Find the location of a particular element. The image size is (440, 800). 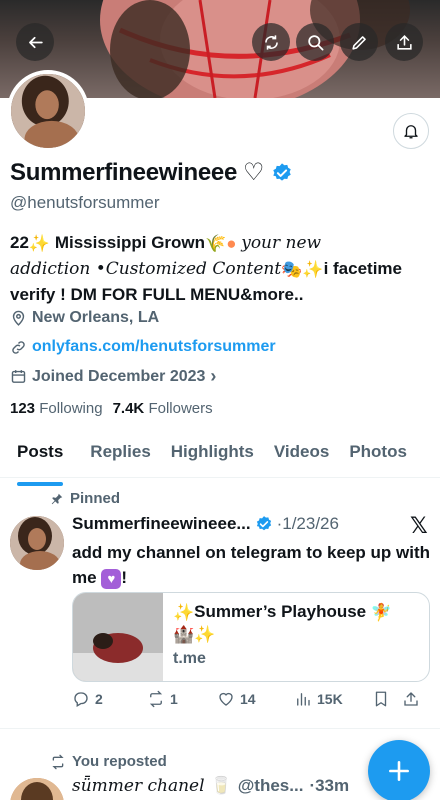

refresh-icon is located at coordinates (271, 42).